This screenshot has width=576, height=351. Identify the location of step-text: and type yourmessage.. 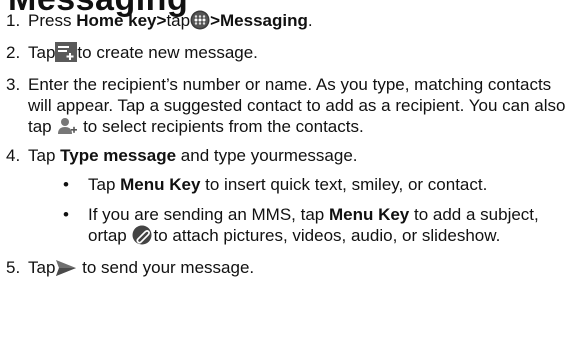
(267, 155).